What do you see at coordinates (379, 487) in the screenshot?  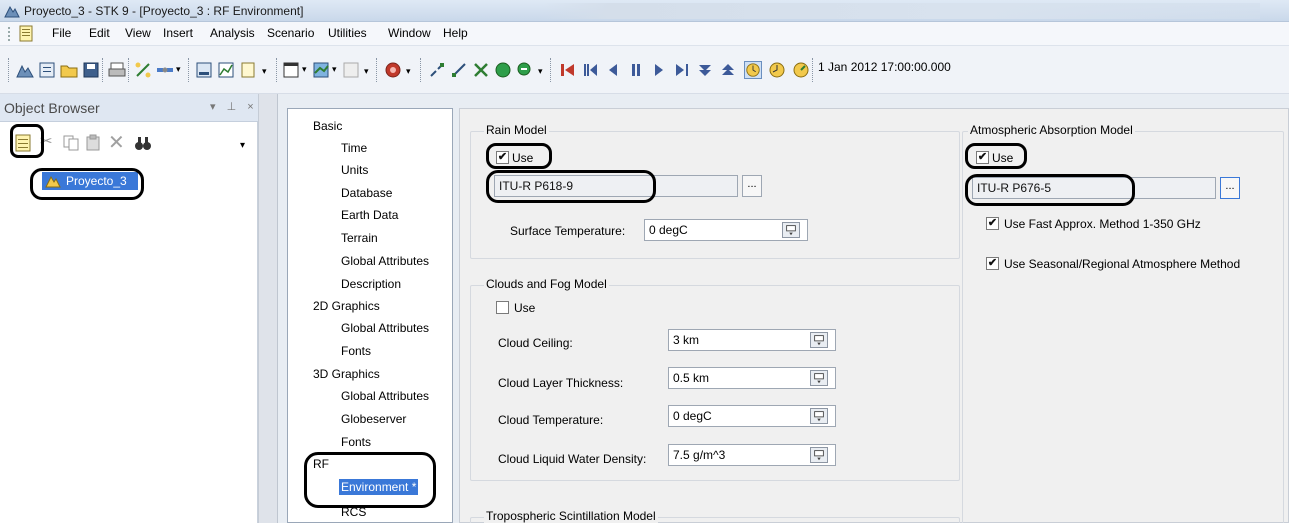 I see `nav-environment-selected: Environment *` at bounding box center [379, 487].